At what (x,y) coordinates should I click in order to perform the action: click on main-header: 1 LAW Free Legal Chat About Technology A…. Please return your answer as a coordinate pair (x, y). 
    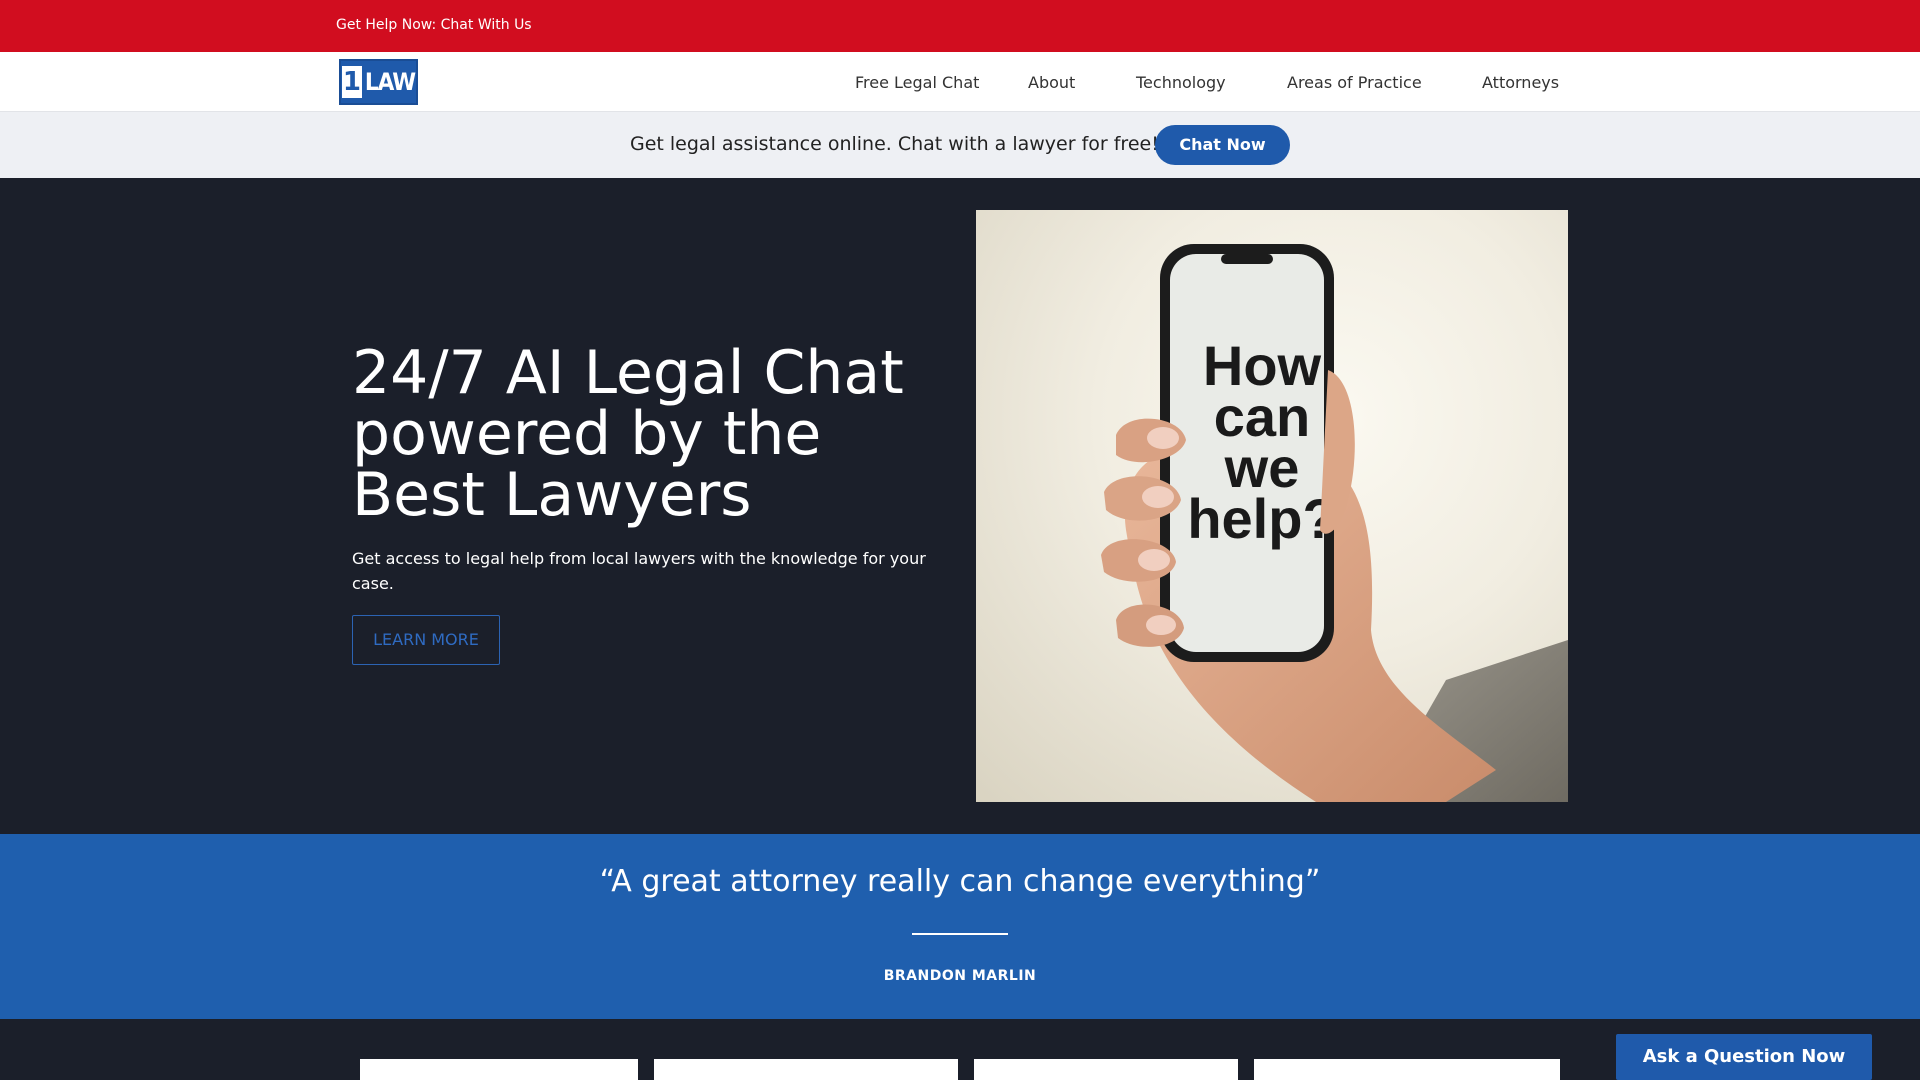
    Looking at the image, I should click on (960, 82).